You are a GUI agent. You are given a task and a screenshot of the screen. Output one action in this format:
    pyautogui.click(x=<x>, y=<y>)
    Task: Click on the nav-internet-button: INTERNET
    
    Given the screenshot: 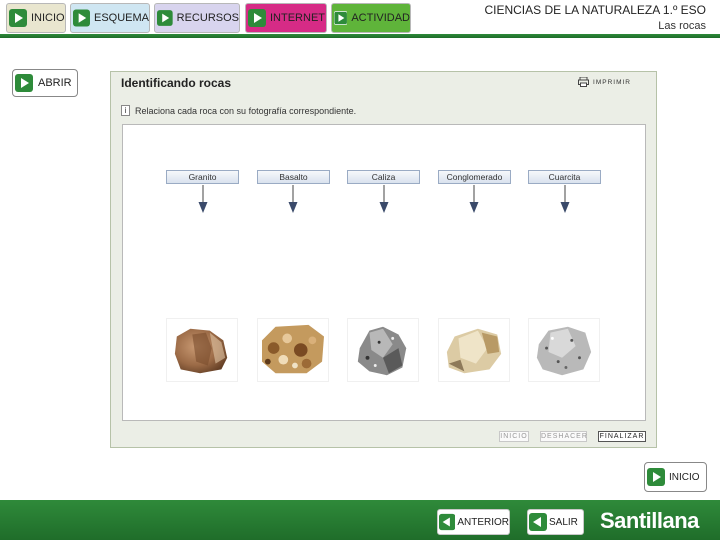 What is the action you would take?
    pyautogui.click(x=286, y=18)
    